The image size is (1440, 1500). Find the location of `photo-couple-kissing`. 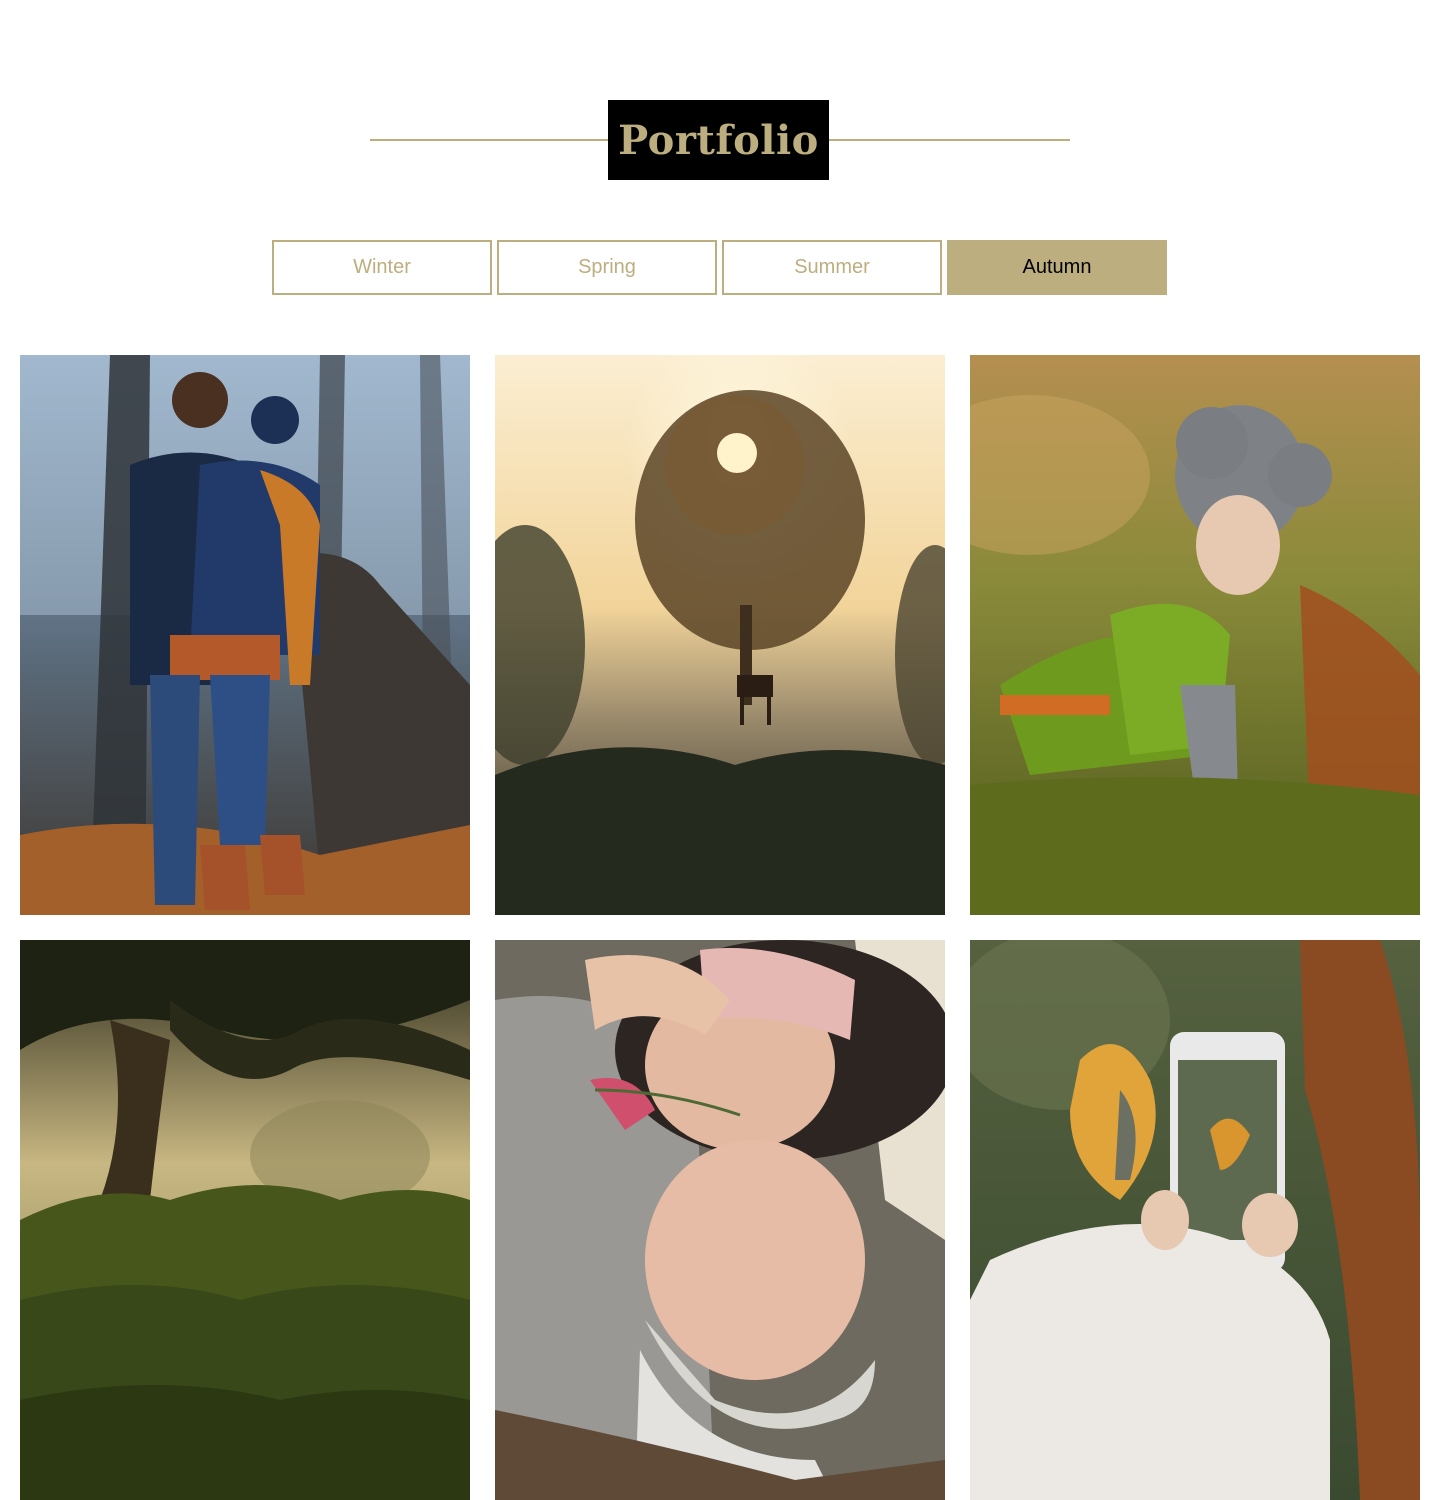

photo-couple-kissing is located at coordinates (245, 635).